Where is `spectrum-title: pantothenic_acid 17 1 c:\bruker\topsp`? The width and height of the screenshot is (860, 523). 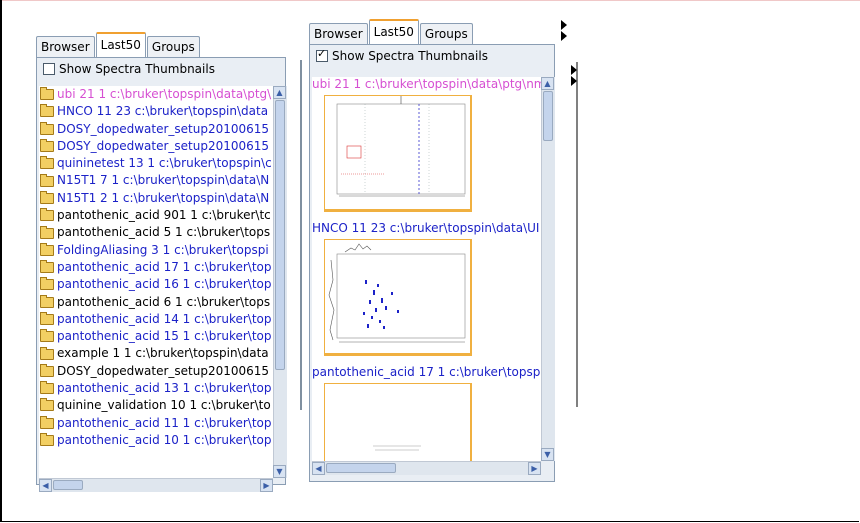
spectrum-title: pantothenic_acid 17 1 c:\bruker\topsp is located at coordinates (426, 372).